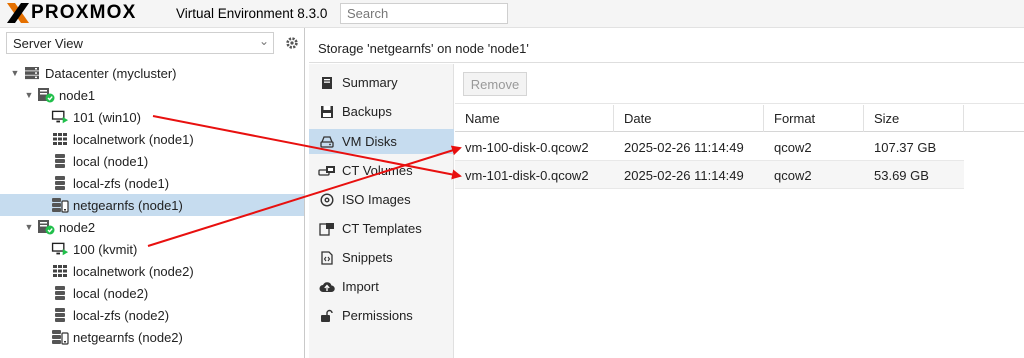 Image resolution: width=1024 pixels, height=358 pixels. I want to click on column-header-name: Name, so click(534, 118).